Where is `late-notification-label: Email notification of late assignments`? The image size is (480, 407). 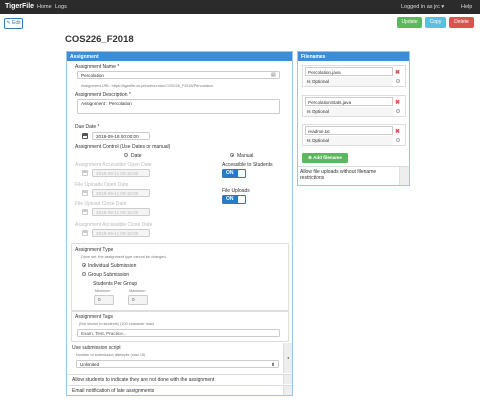
late-notification-label: Email notification of late assignments is located at coordinates (113, 391).